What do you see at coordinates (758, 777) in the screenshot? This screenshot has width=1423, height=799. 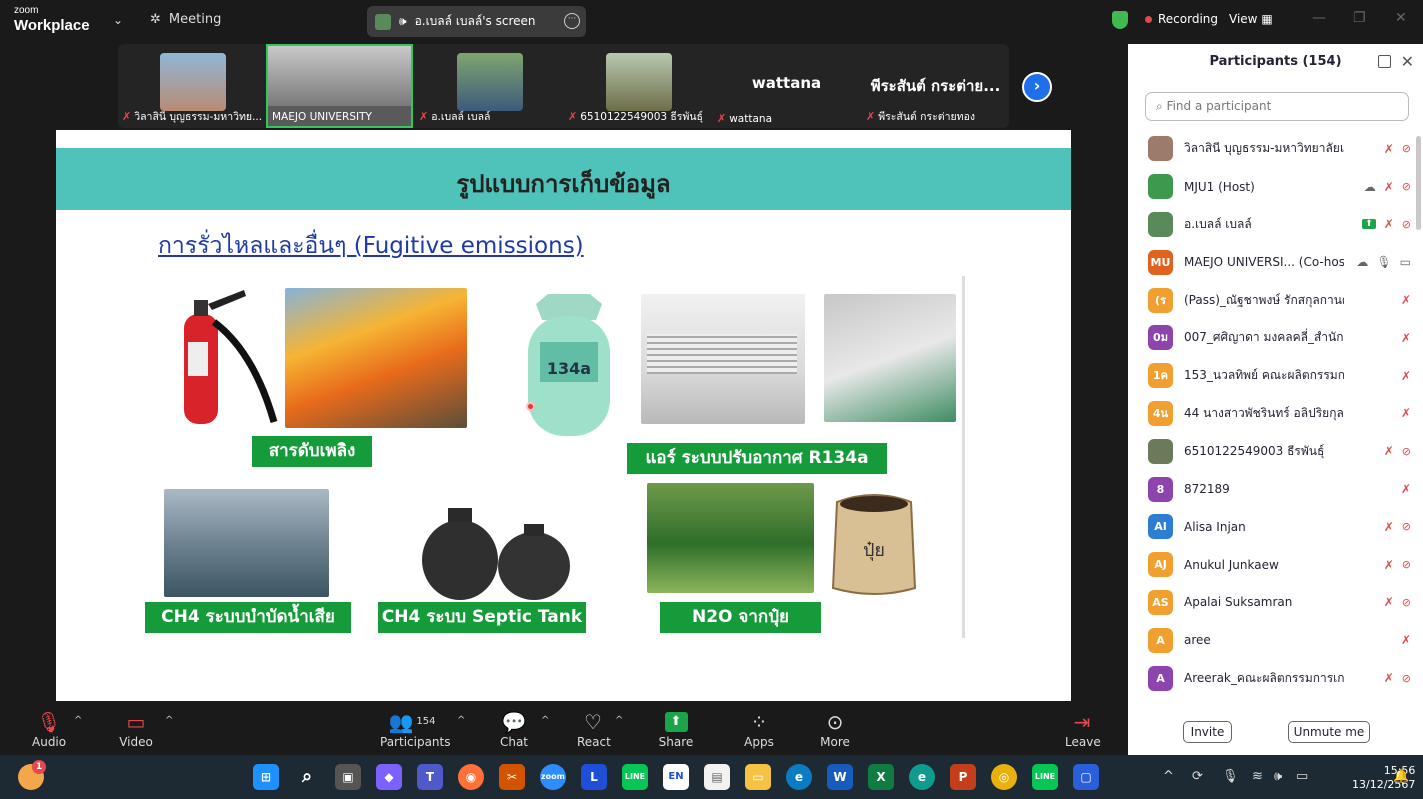 I see `file-explorer-icon: ▭` at bounding box center [758, 777].